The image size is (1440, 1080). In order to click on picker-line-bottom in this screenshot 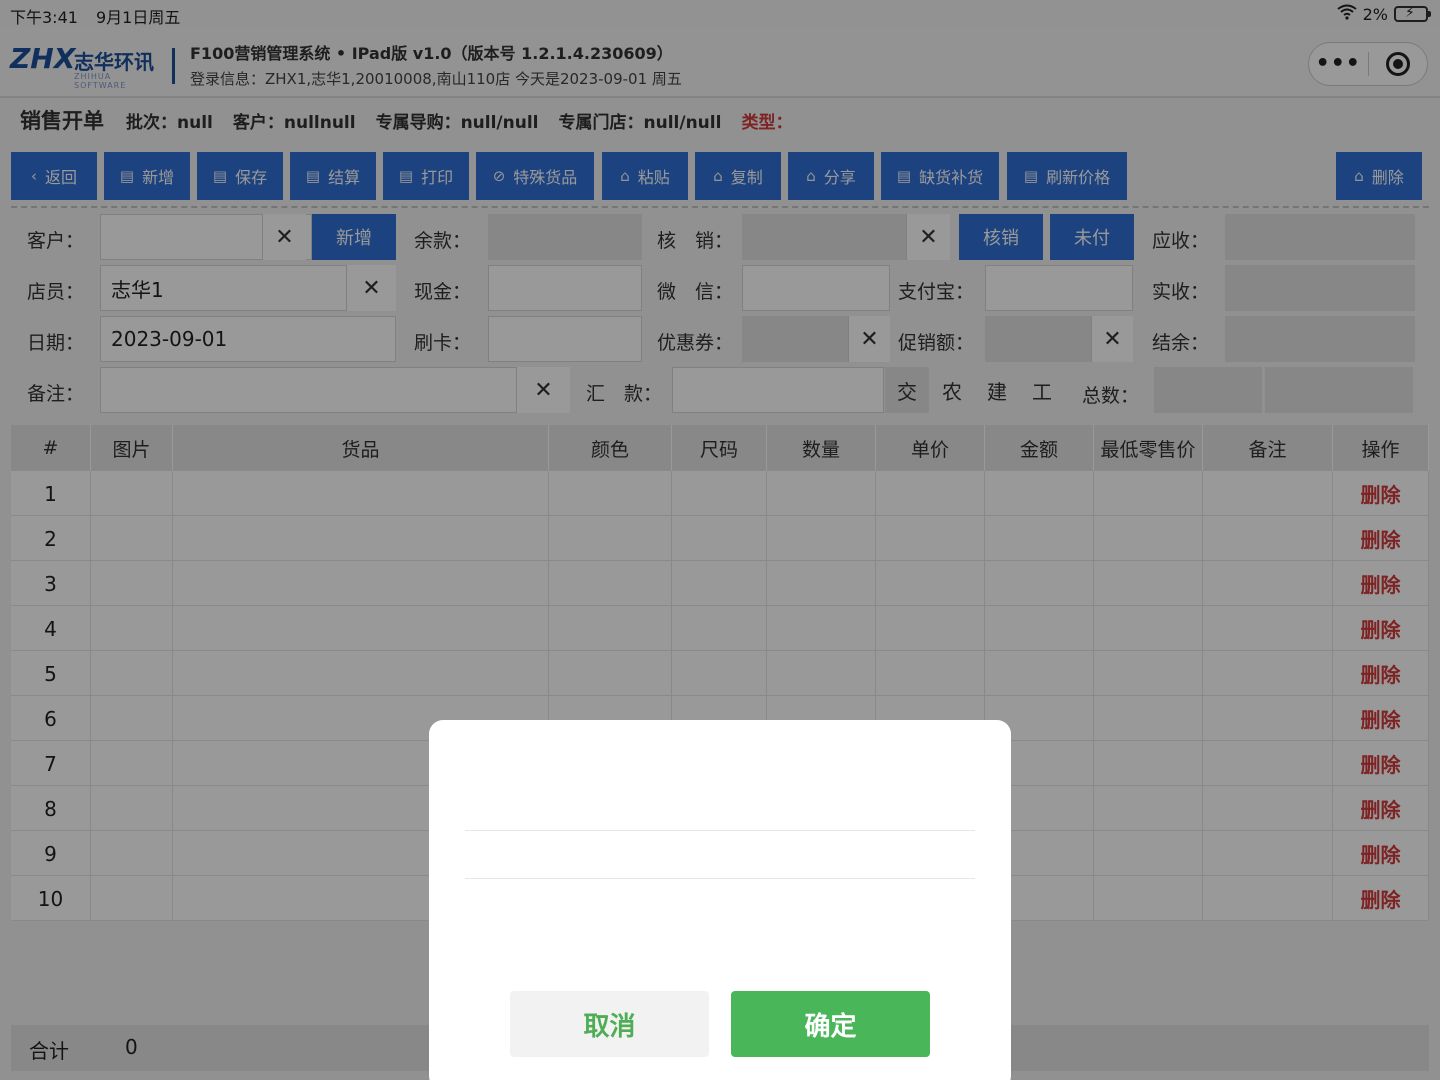, I will do `click(720, 878)`.